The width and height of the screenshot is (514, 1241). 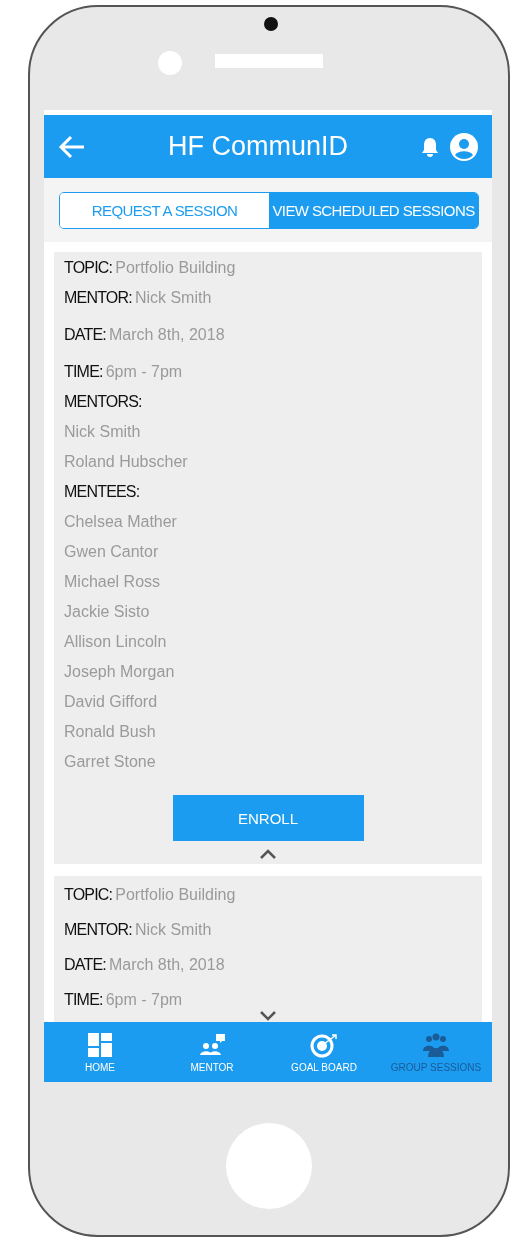 What do you see at coordinates (430, 146) in the screenshot?
I see `bell-icon` at bounding box center [430, 146].